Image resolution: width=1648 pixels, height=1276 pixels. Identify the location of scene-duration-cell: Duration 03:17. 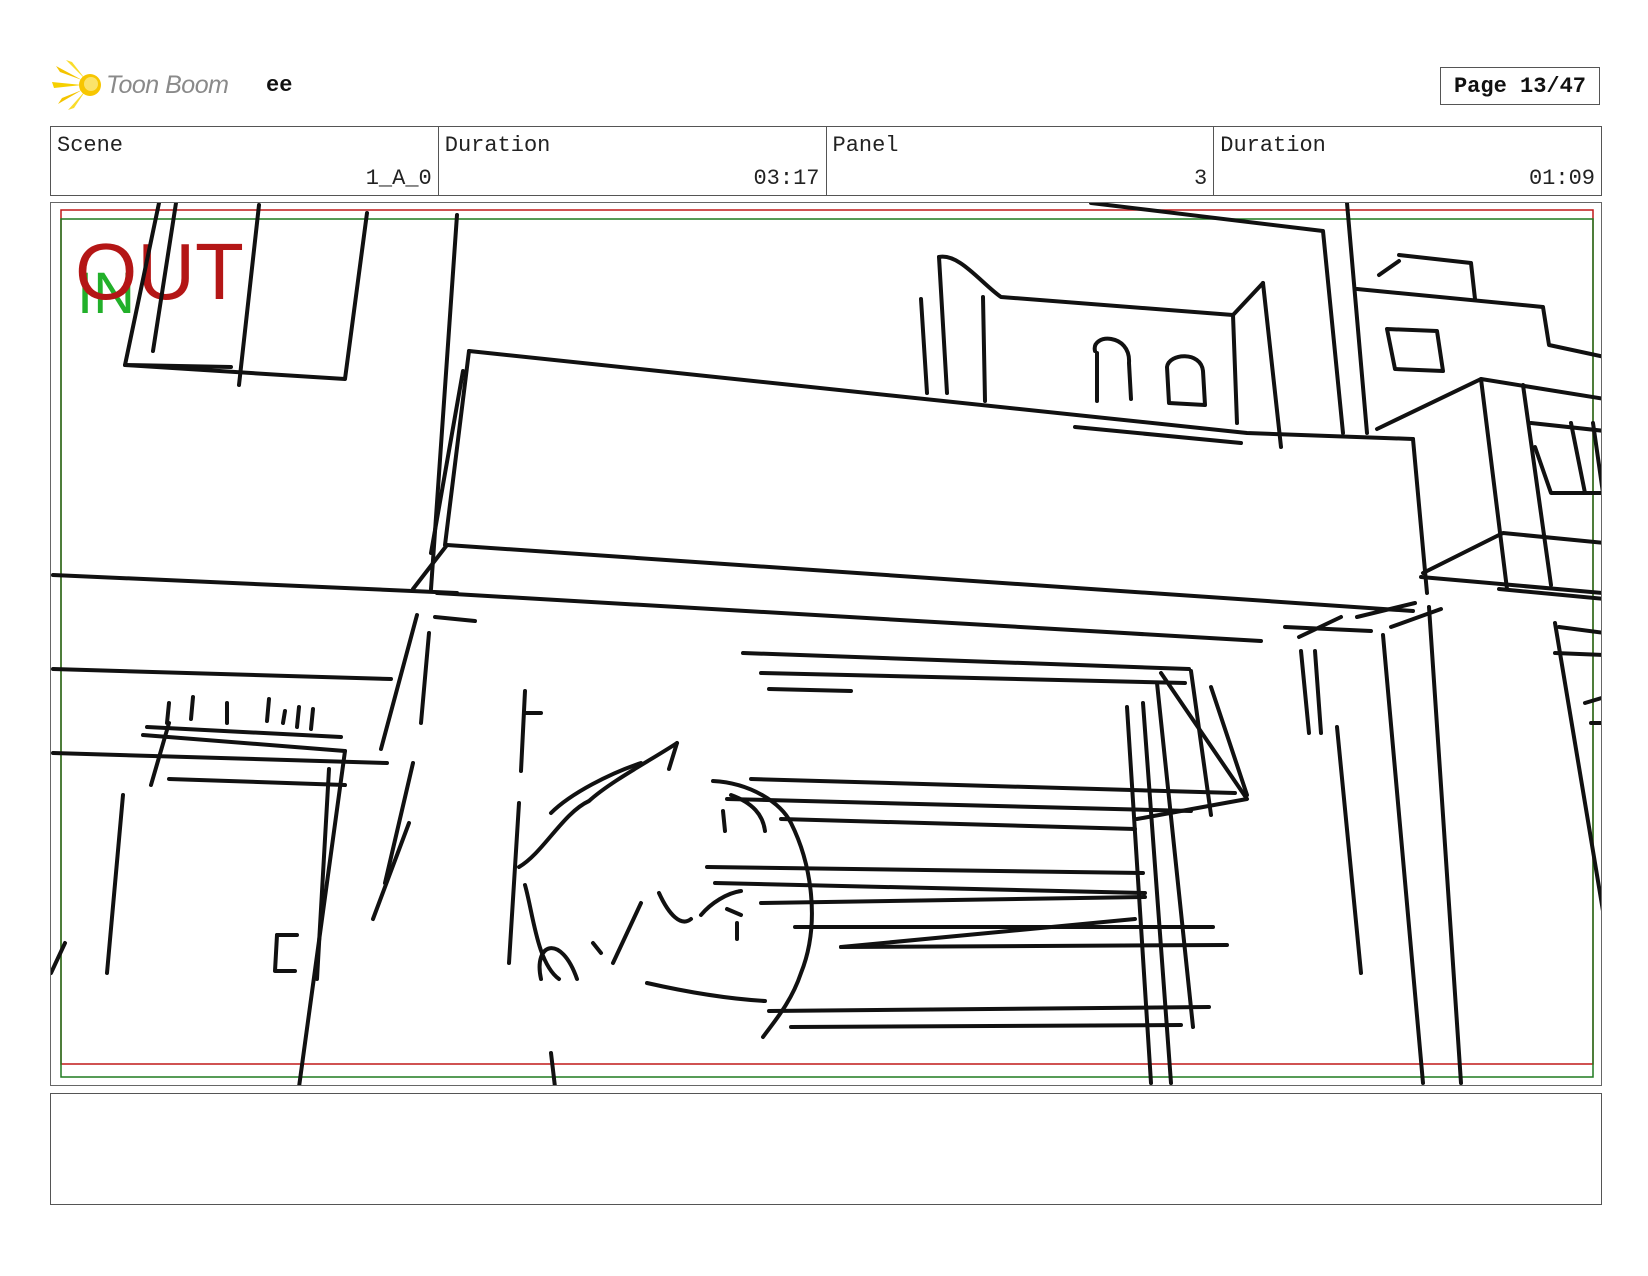
(633, 161).